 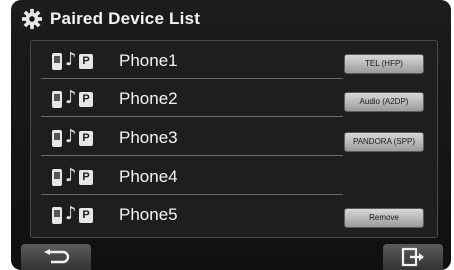 What do you see at coordinates (148, 60) in the screenshot?
I see `device-name: Phone1` at bounding box center [148, 60].